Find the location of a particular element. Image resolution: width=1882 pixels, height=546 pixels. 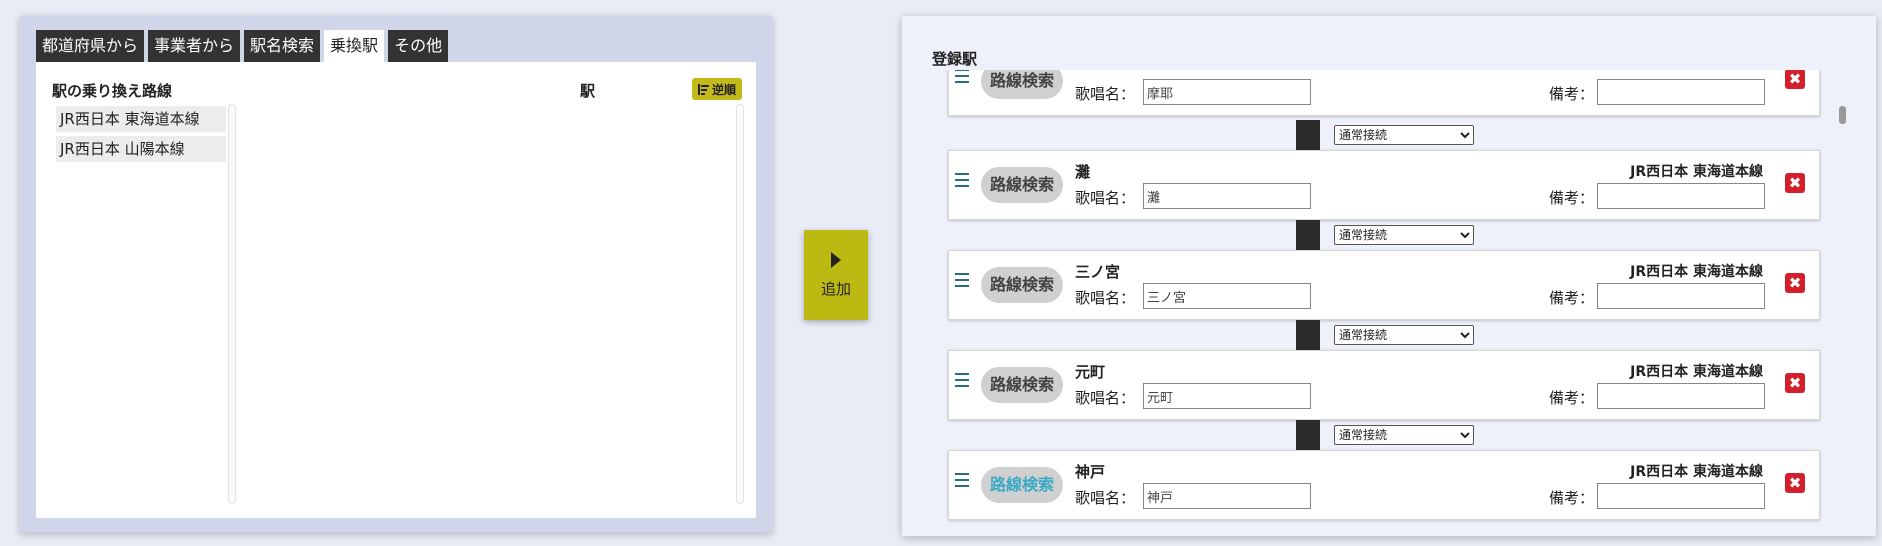

station-list-scrollbar is located at coordinates (740, 304).